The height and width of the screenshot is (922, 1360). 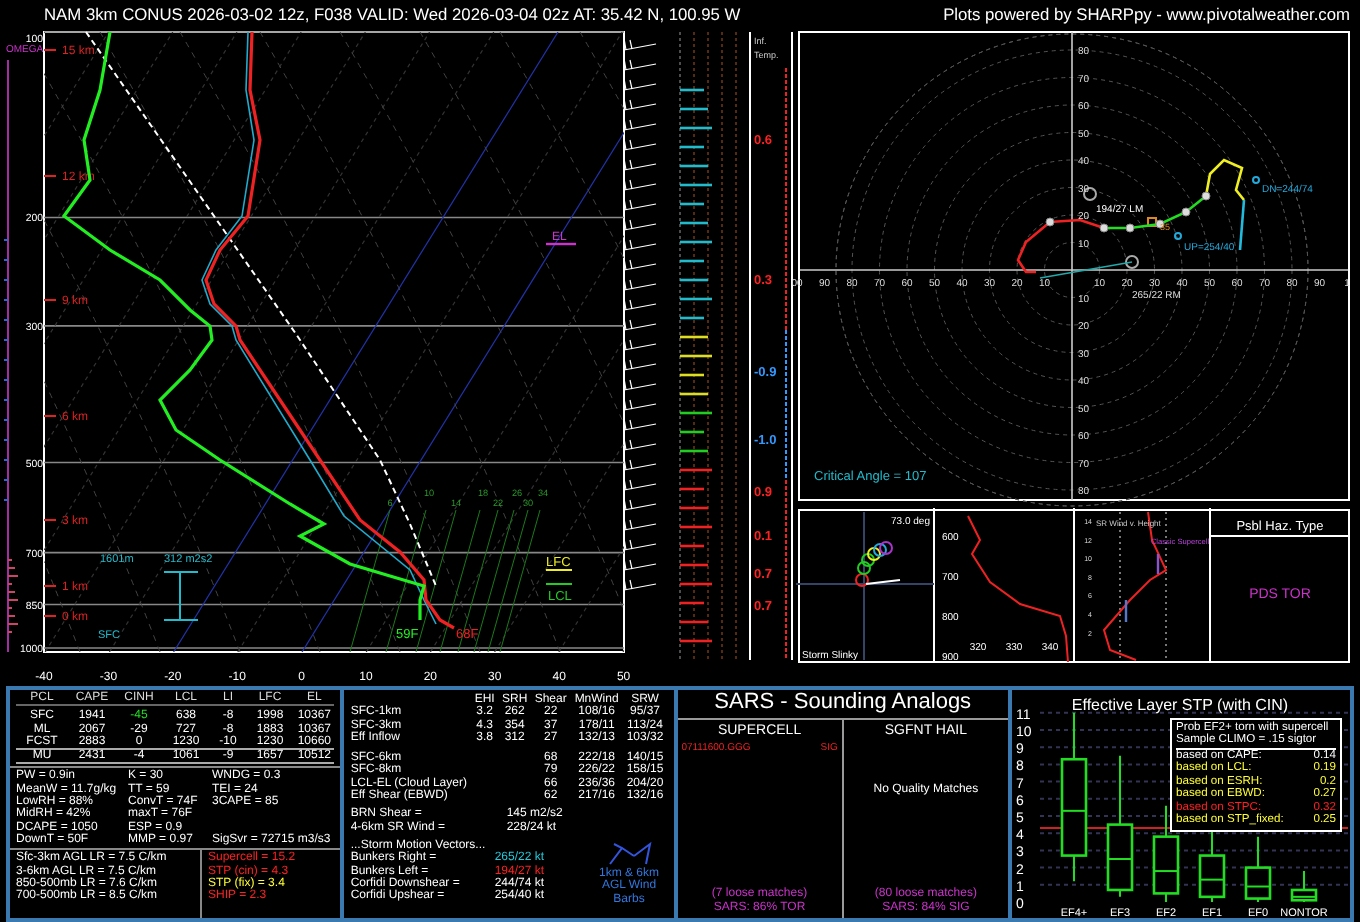 What do you see at coordinates (629, 853) in the screenshot?
I see `wind-barb-icon` at bounding box center [629, 853].